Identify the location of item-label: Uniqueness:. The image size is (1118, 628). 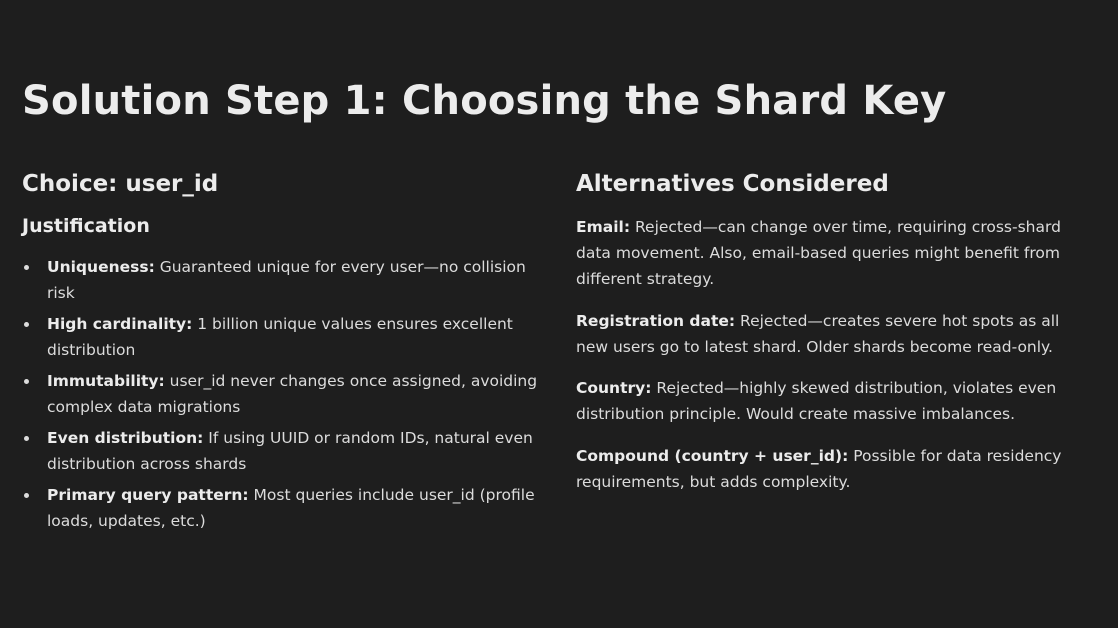
(101, 267).